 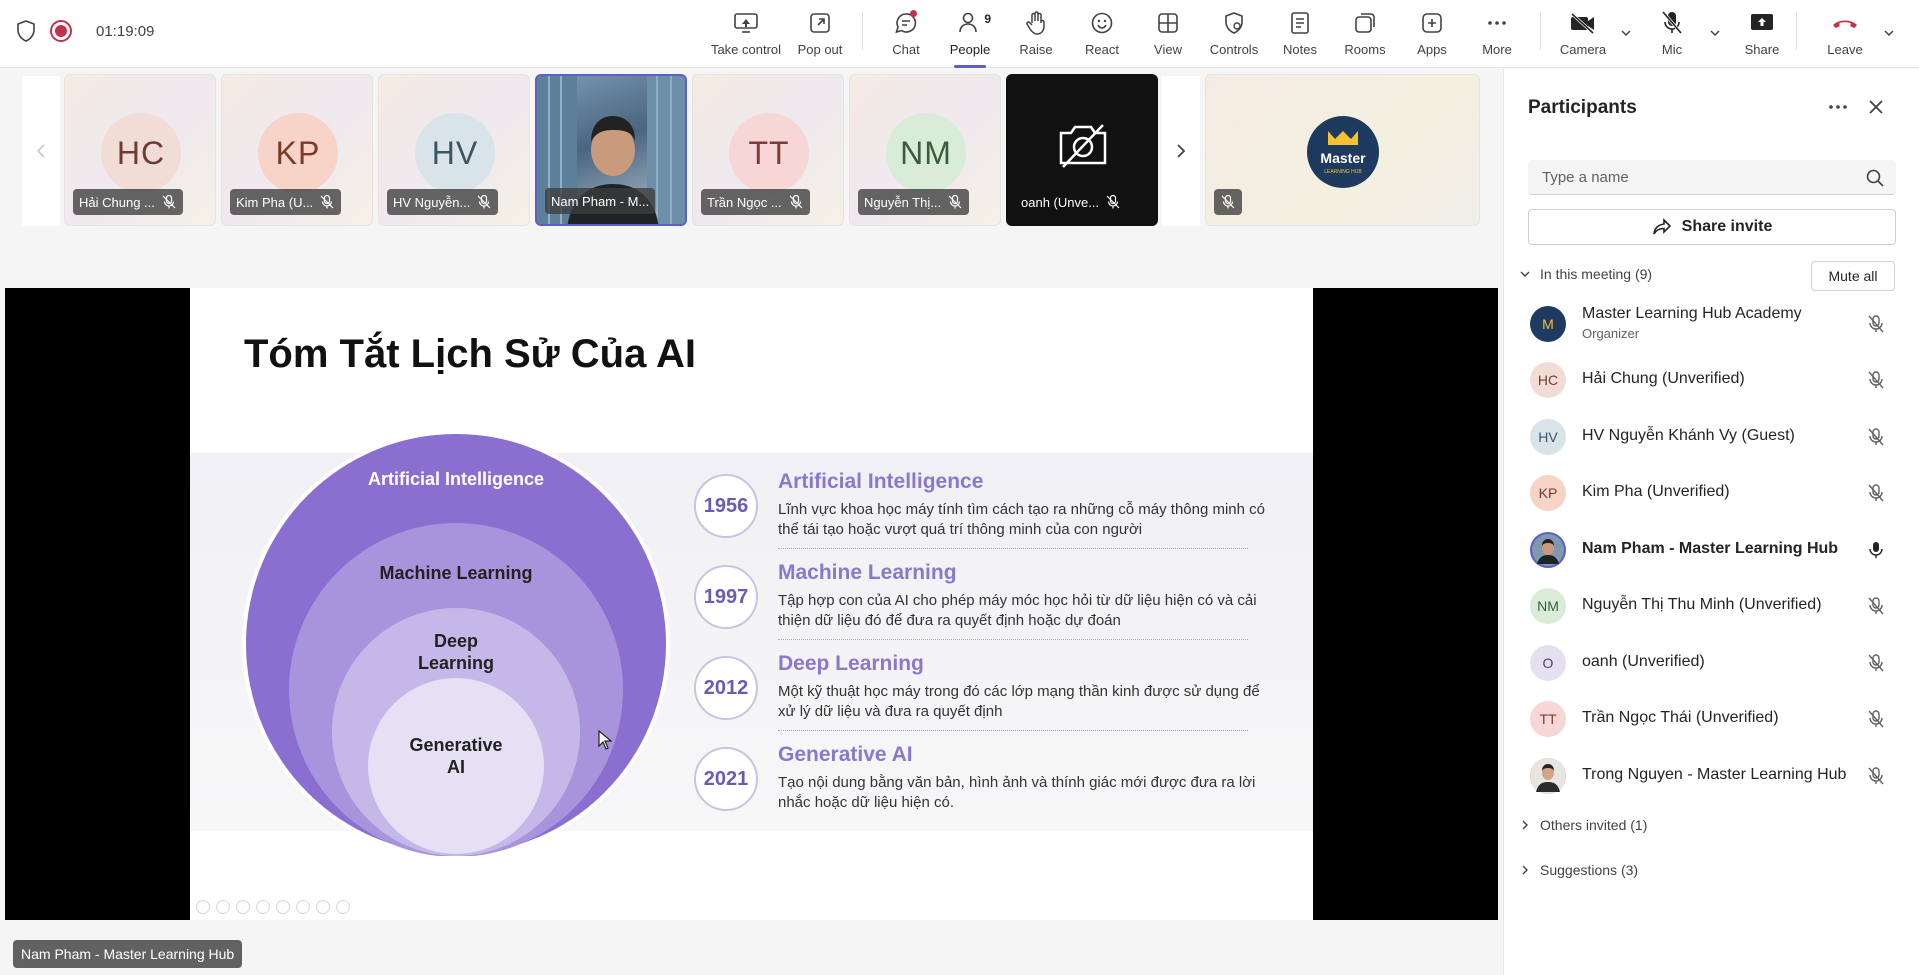 I want to click on share-button: Share, so click(x=1762, y=35).